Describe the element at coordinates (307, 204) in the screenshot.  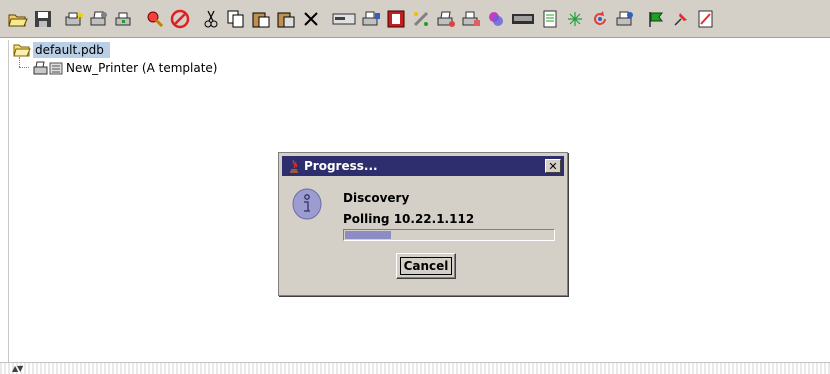
I see `info-icon` at that location.